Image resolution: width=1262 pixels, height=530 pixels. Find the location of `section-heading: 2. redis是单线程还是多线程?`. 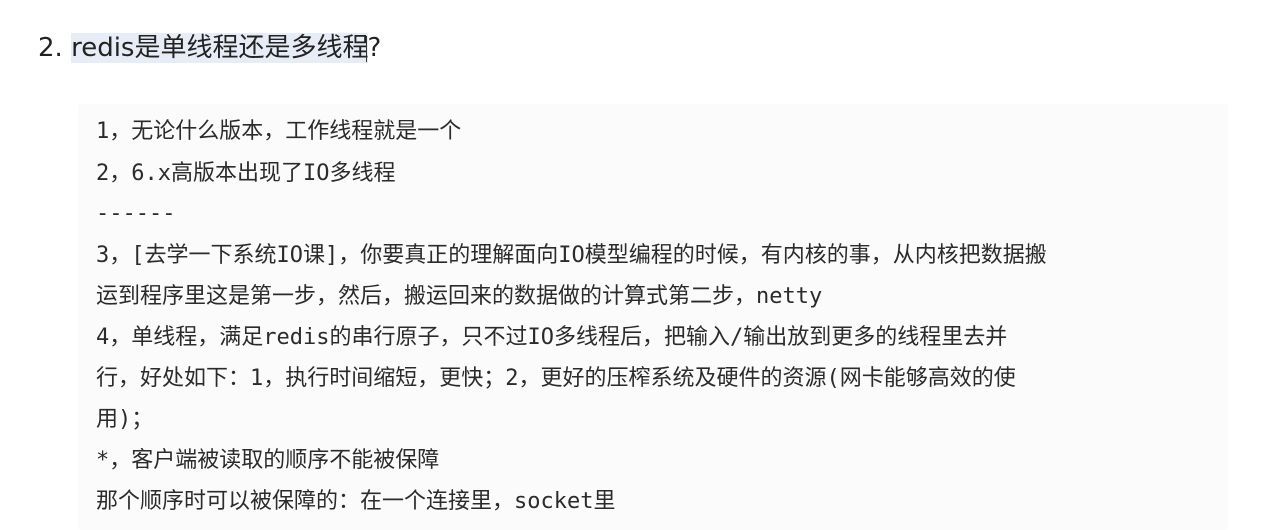

section-heading: 2. redis是单线程还是多线程? is located at coordinates (209, 48).